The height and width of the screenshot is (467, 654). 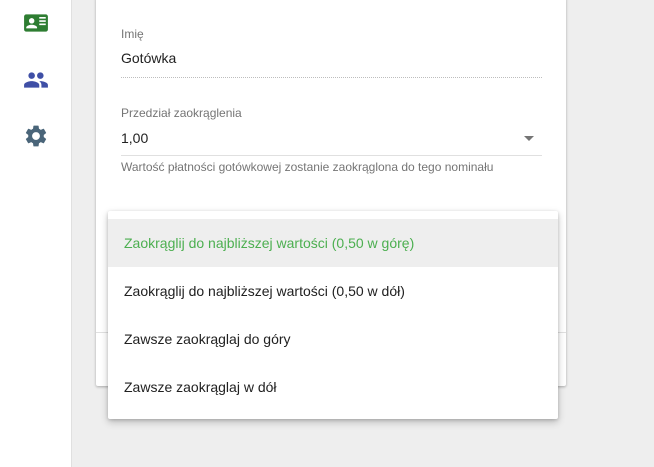 I want to click on name-field-value: Gotówka, so click(x=331, y=58).